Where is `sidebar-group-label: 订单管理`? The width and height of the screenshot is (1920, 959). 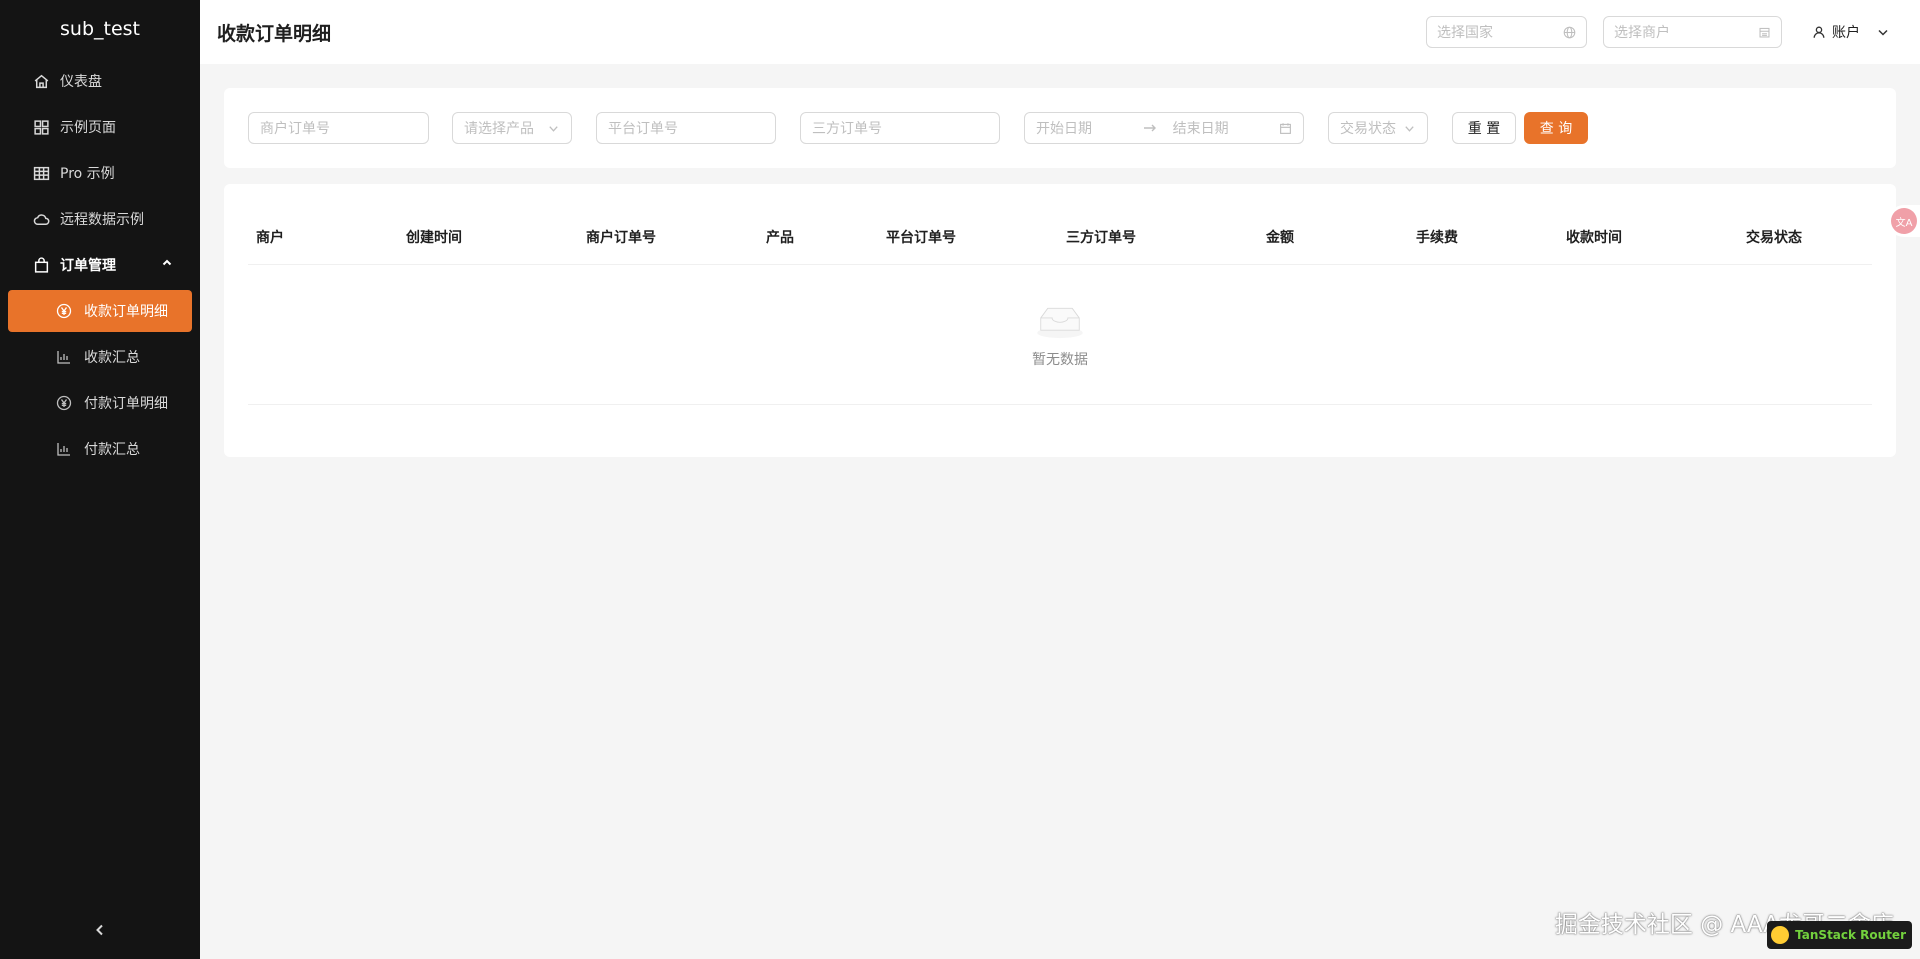
sidebar-group-label: 订单管理 is located at coordinates (88, 266).